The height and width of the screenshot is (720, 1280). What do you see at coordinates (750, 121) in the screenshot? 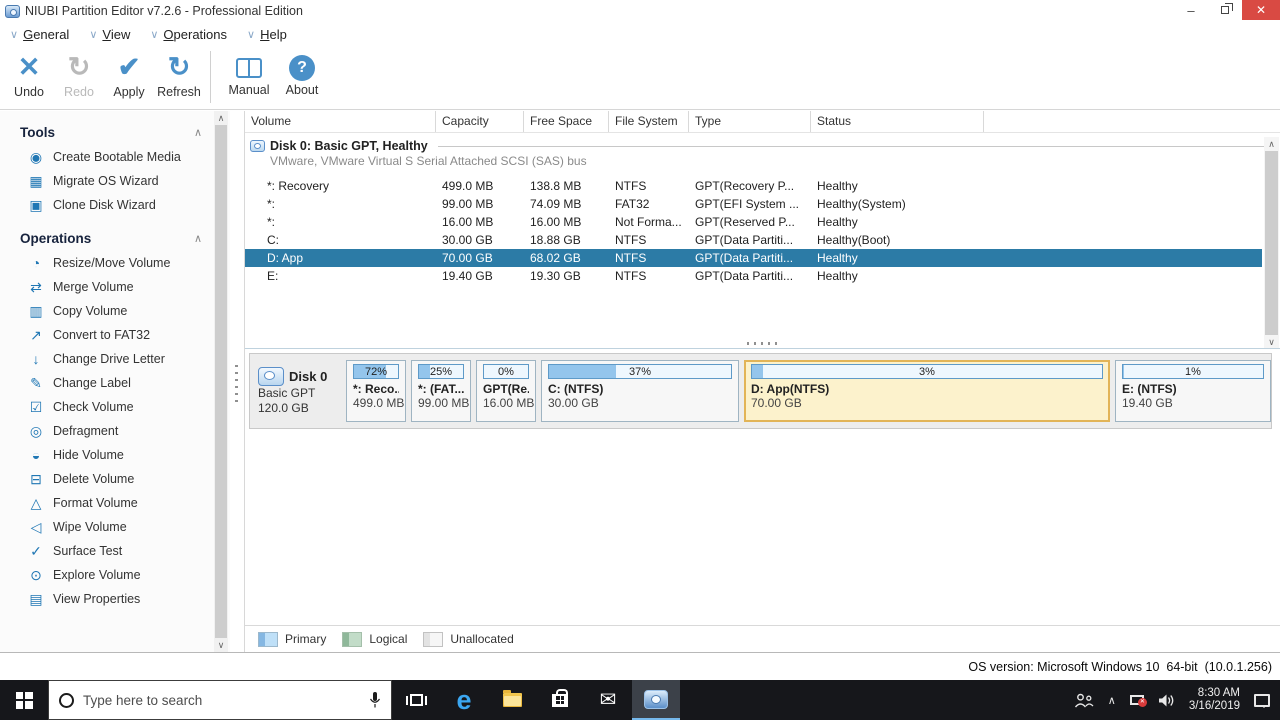
I see `column-header-type: Type` at bounding box center [750, 121].